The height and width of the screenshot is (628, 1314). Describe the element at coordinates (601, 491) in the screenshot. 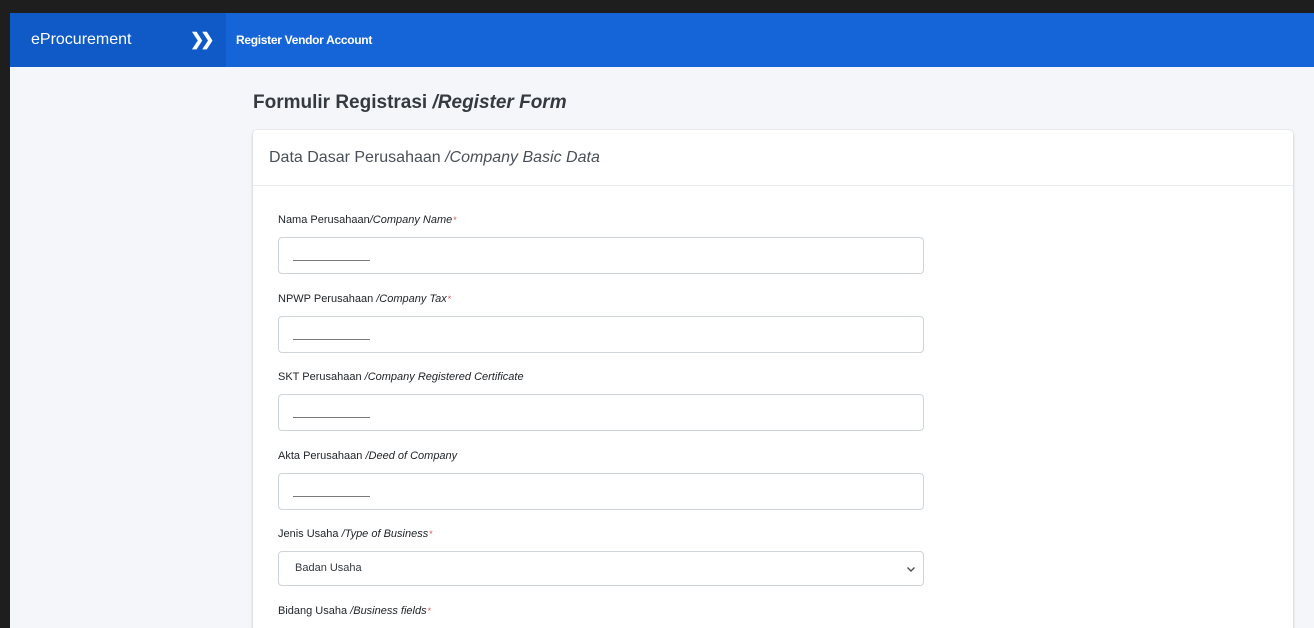

I see `company-deed-input` at that location.